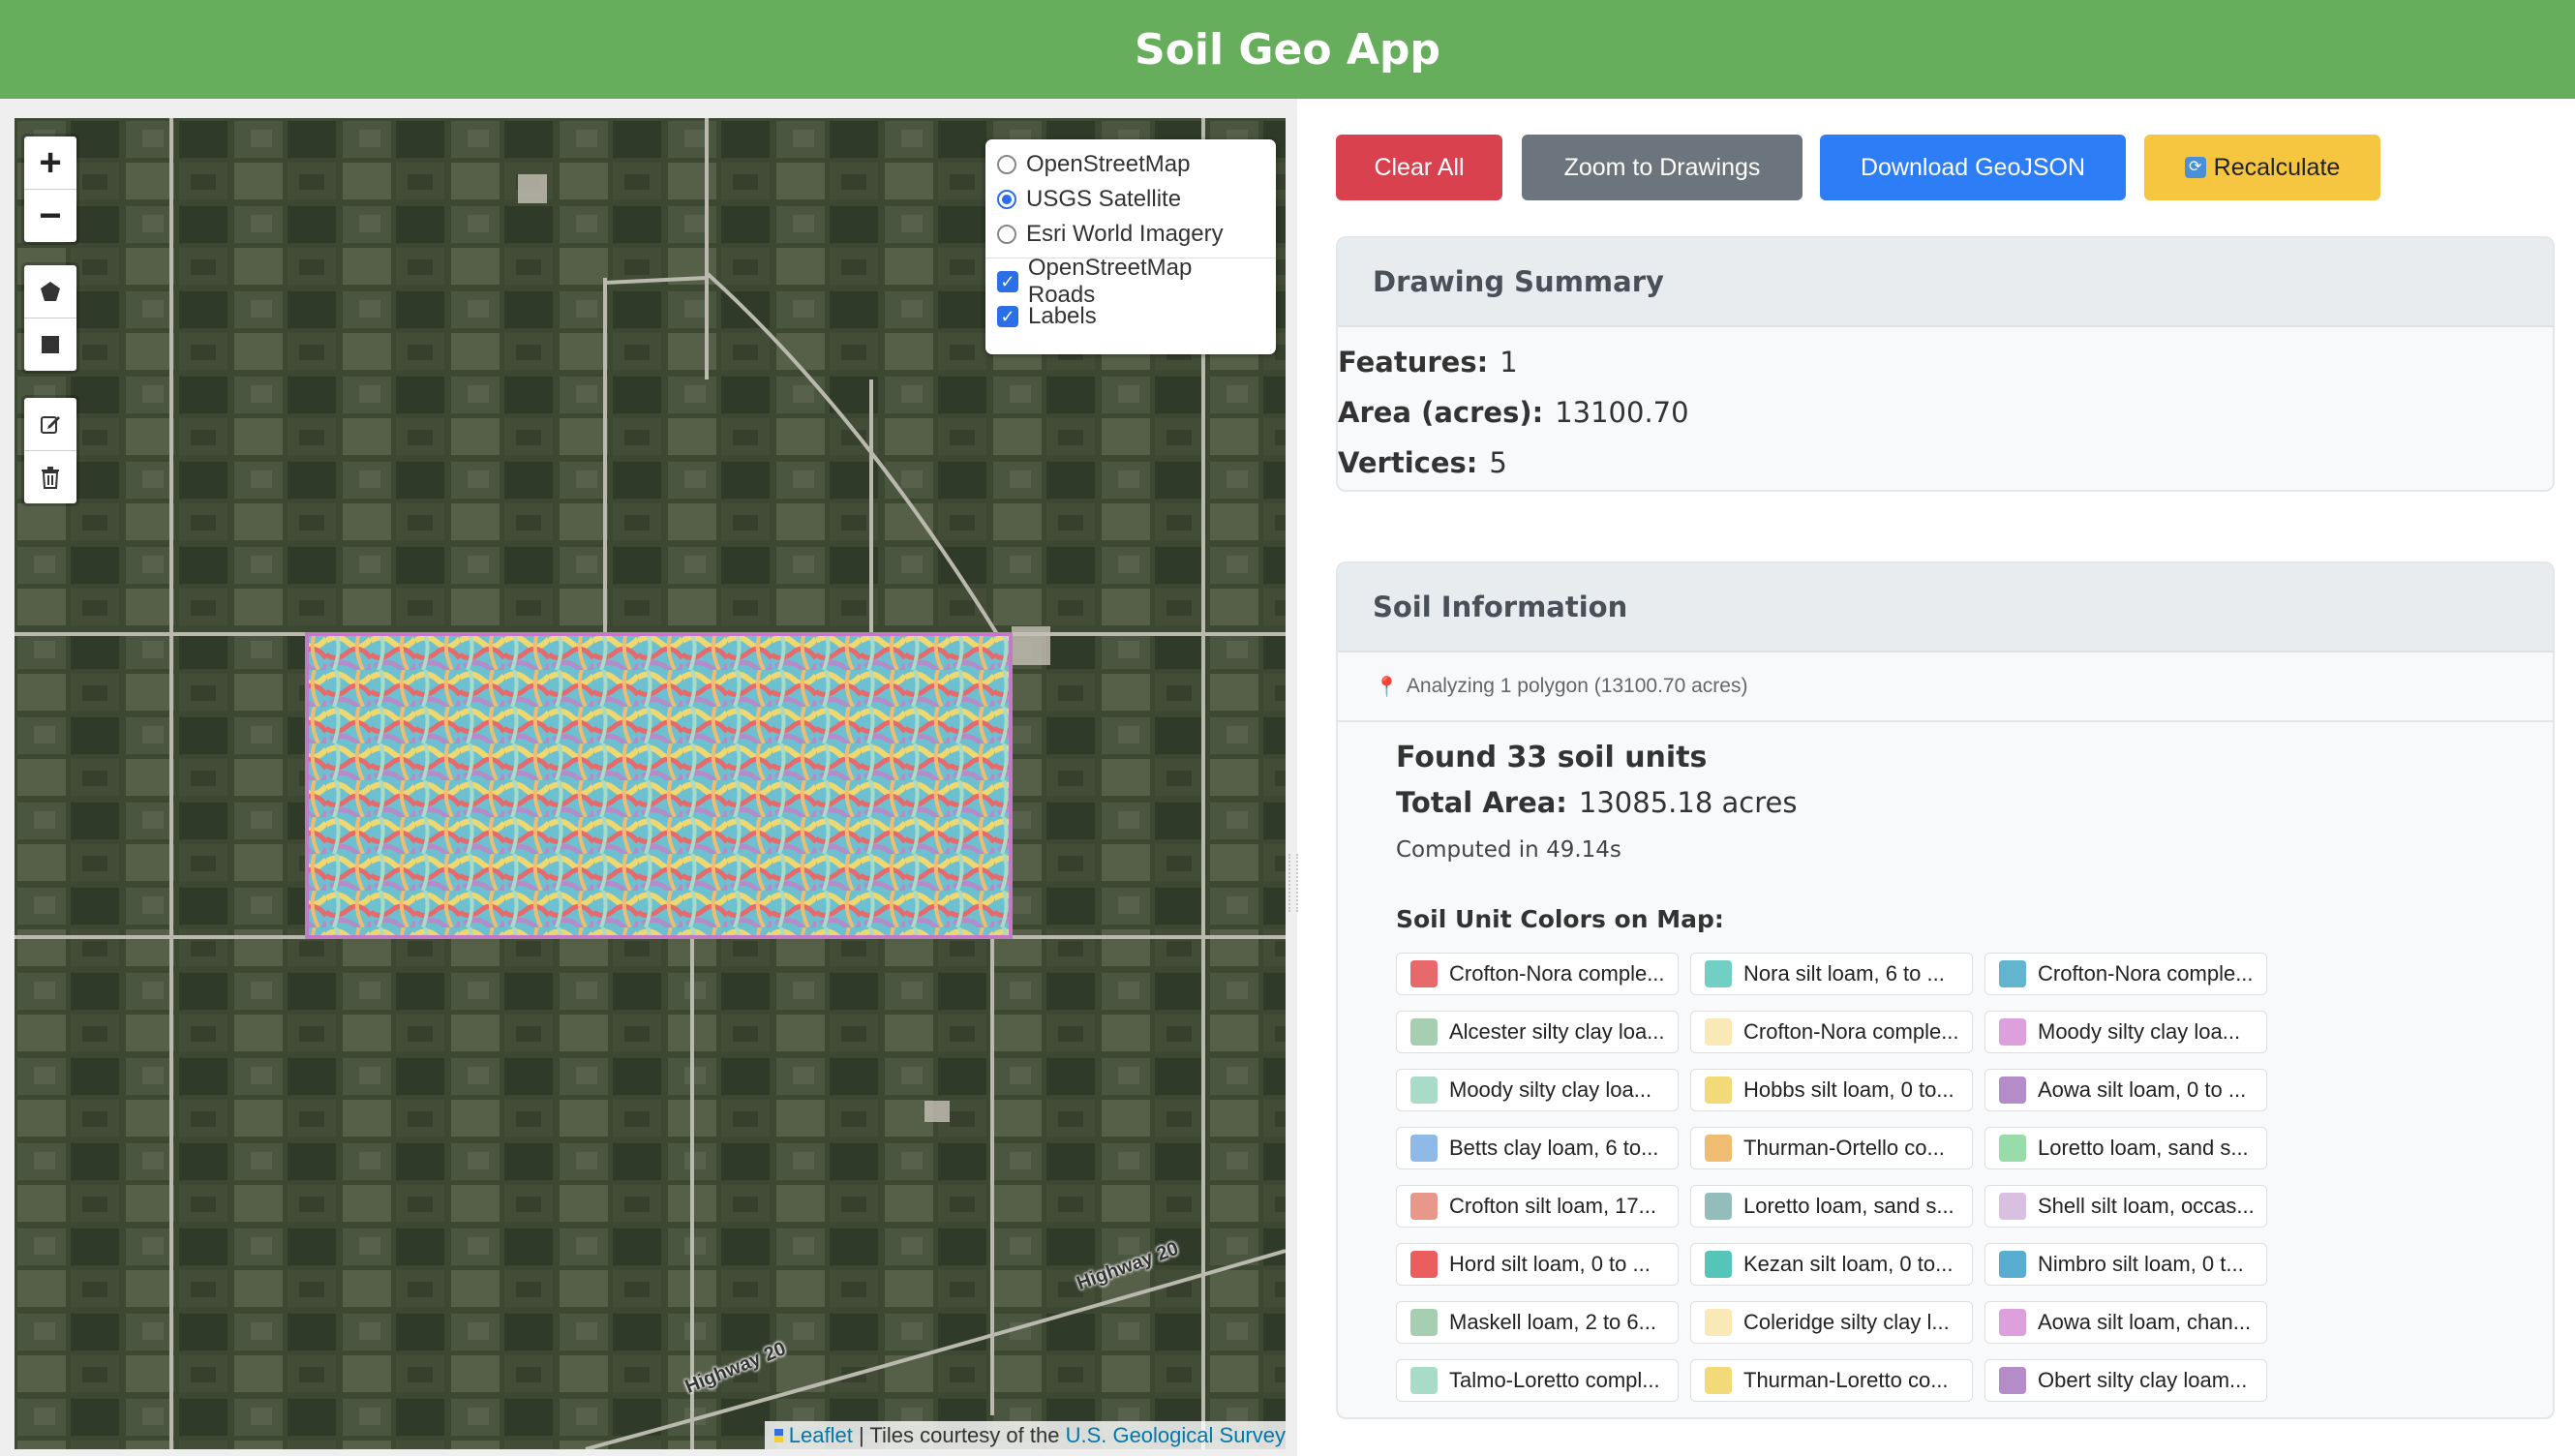 The height and width of the screenshot is (1456, 2575). Describe the element at coordinates (1481, 803) in the screenshot. I see `total-area-label: Total Area:` at that location.